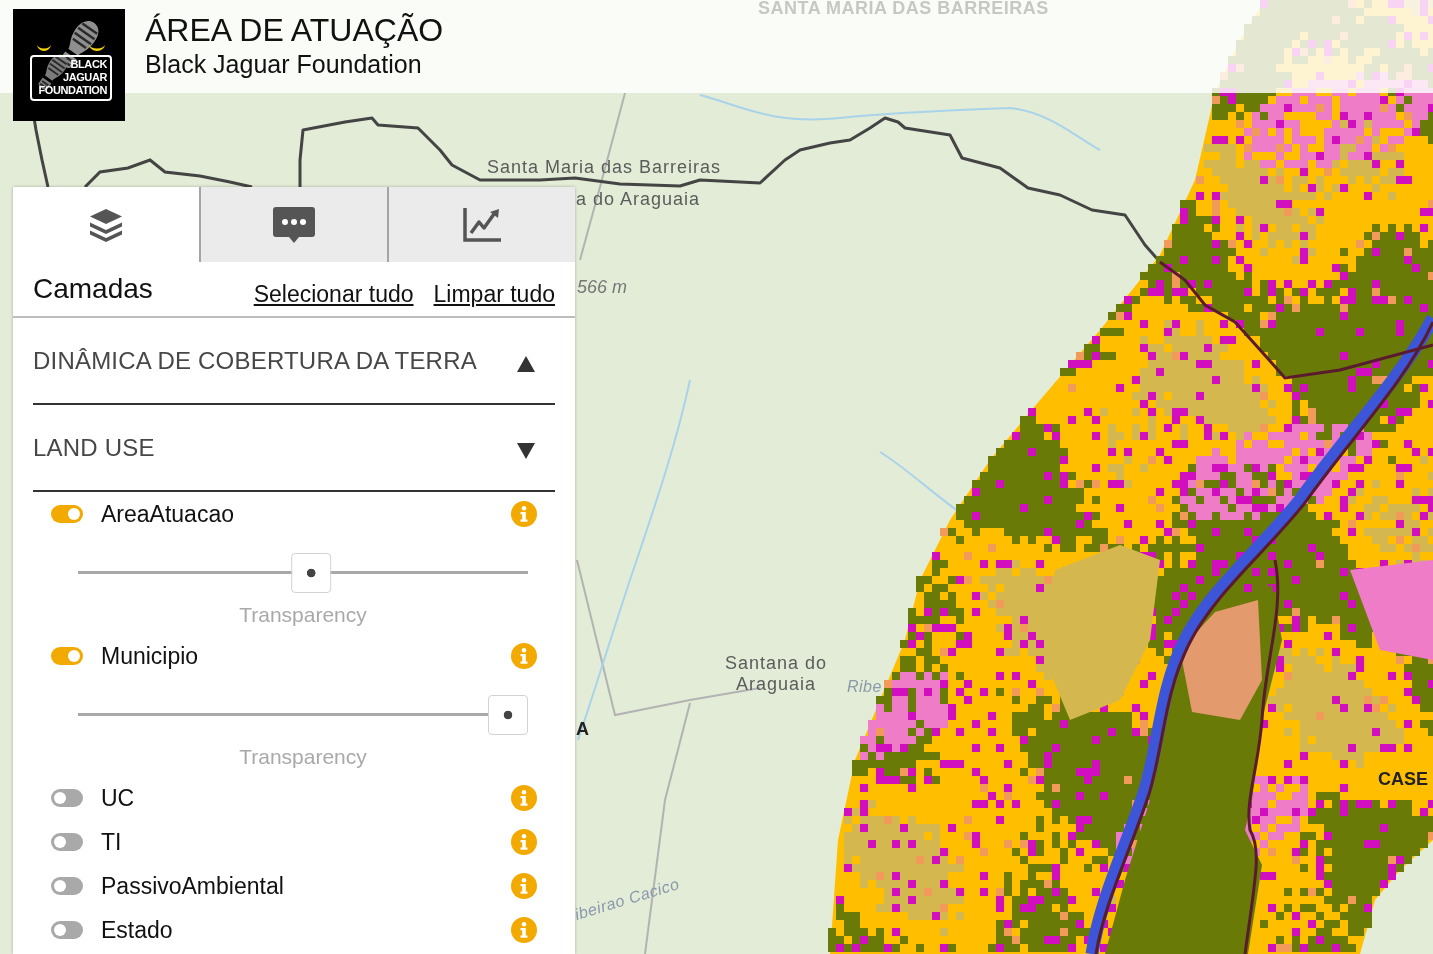 Image resolution: width=1433 pixels, height=954 pixels. What do you see at coordinates (494, 294) in the screenshot?
I see `action-link: Limpar tudo` at bounding box center [494, 294].